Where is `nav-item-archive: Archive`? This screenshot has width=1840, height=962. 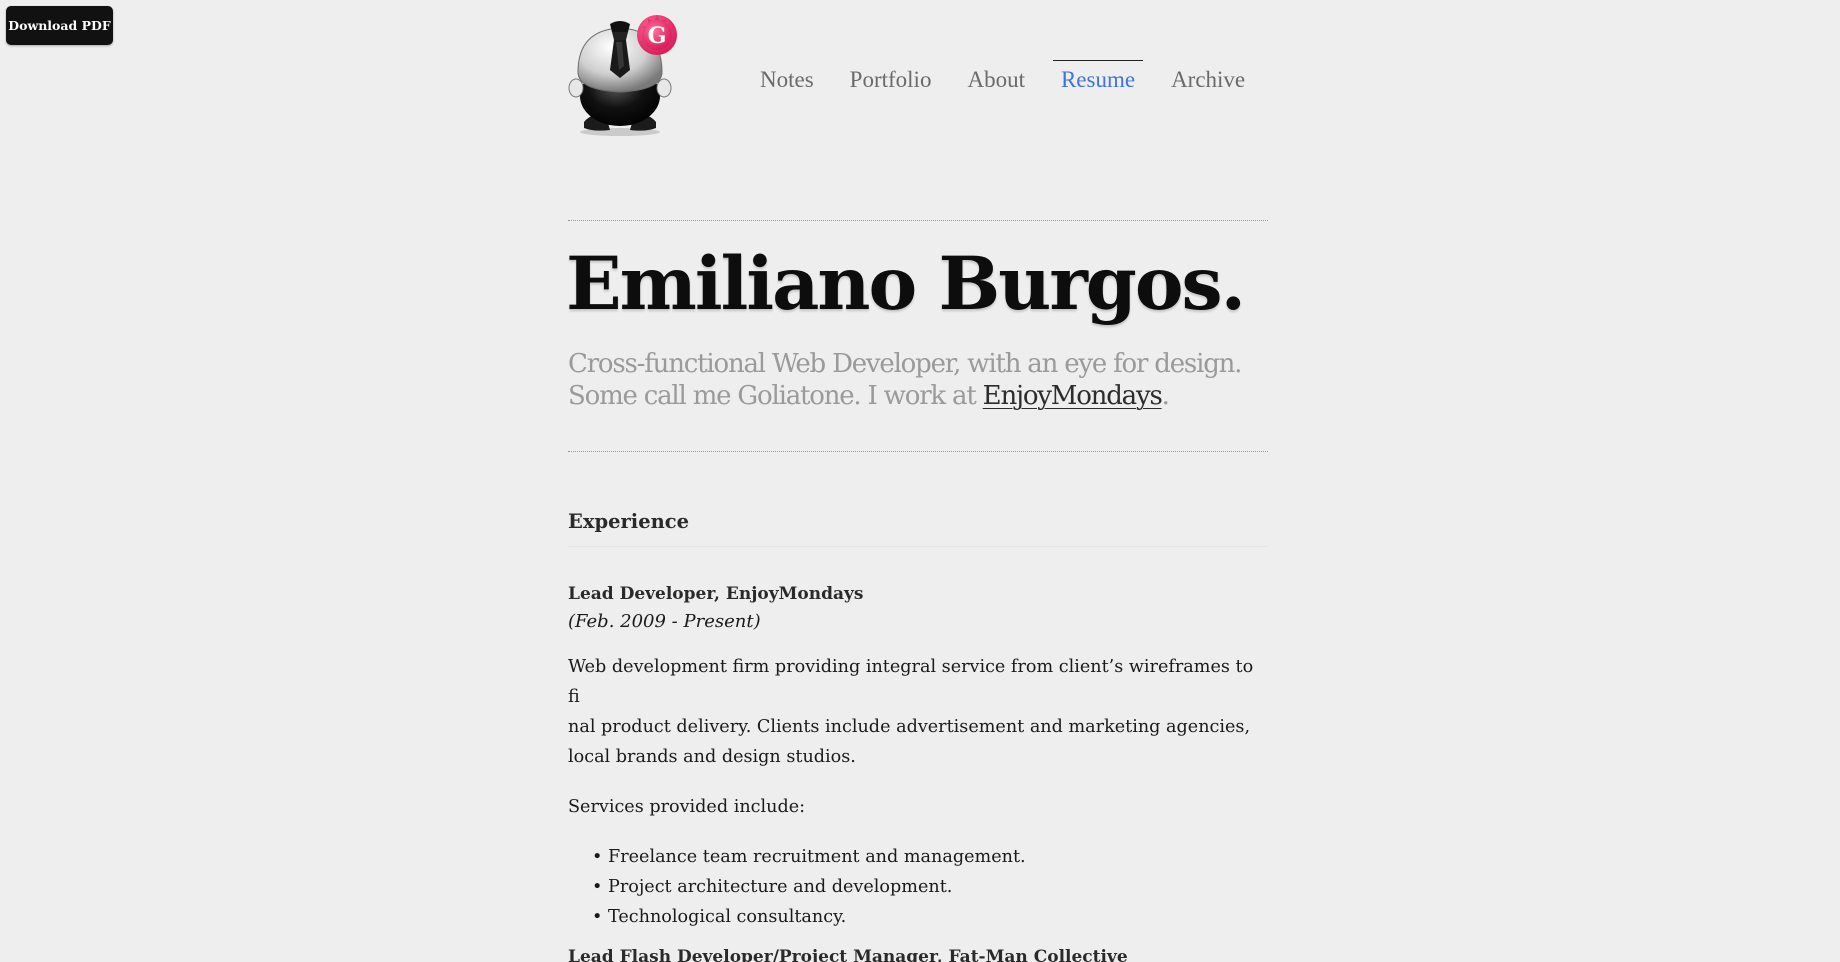 nav-item-archive: Archive is located at coordinates (1208, 76).